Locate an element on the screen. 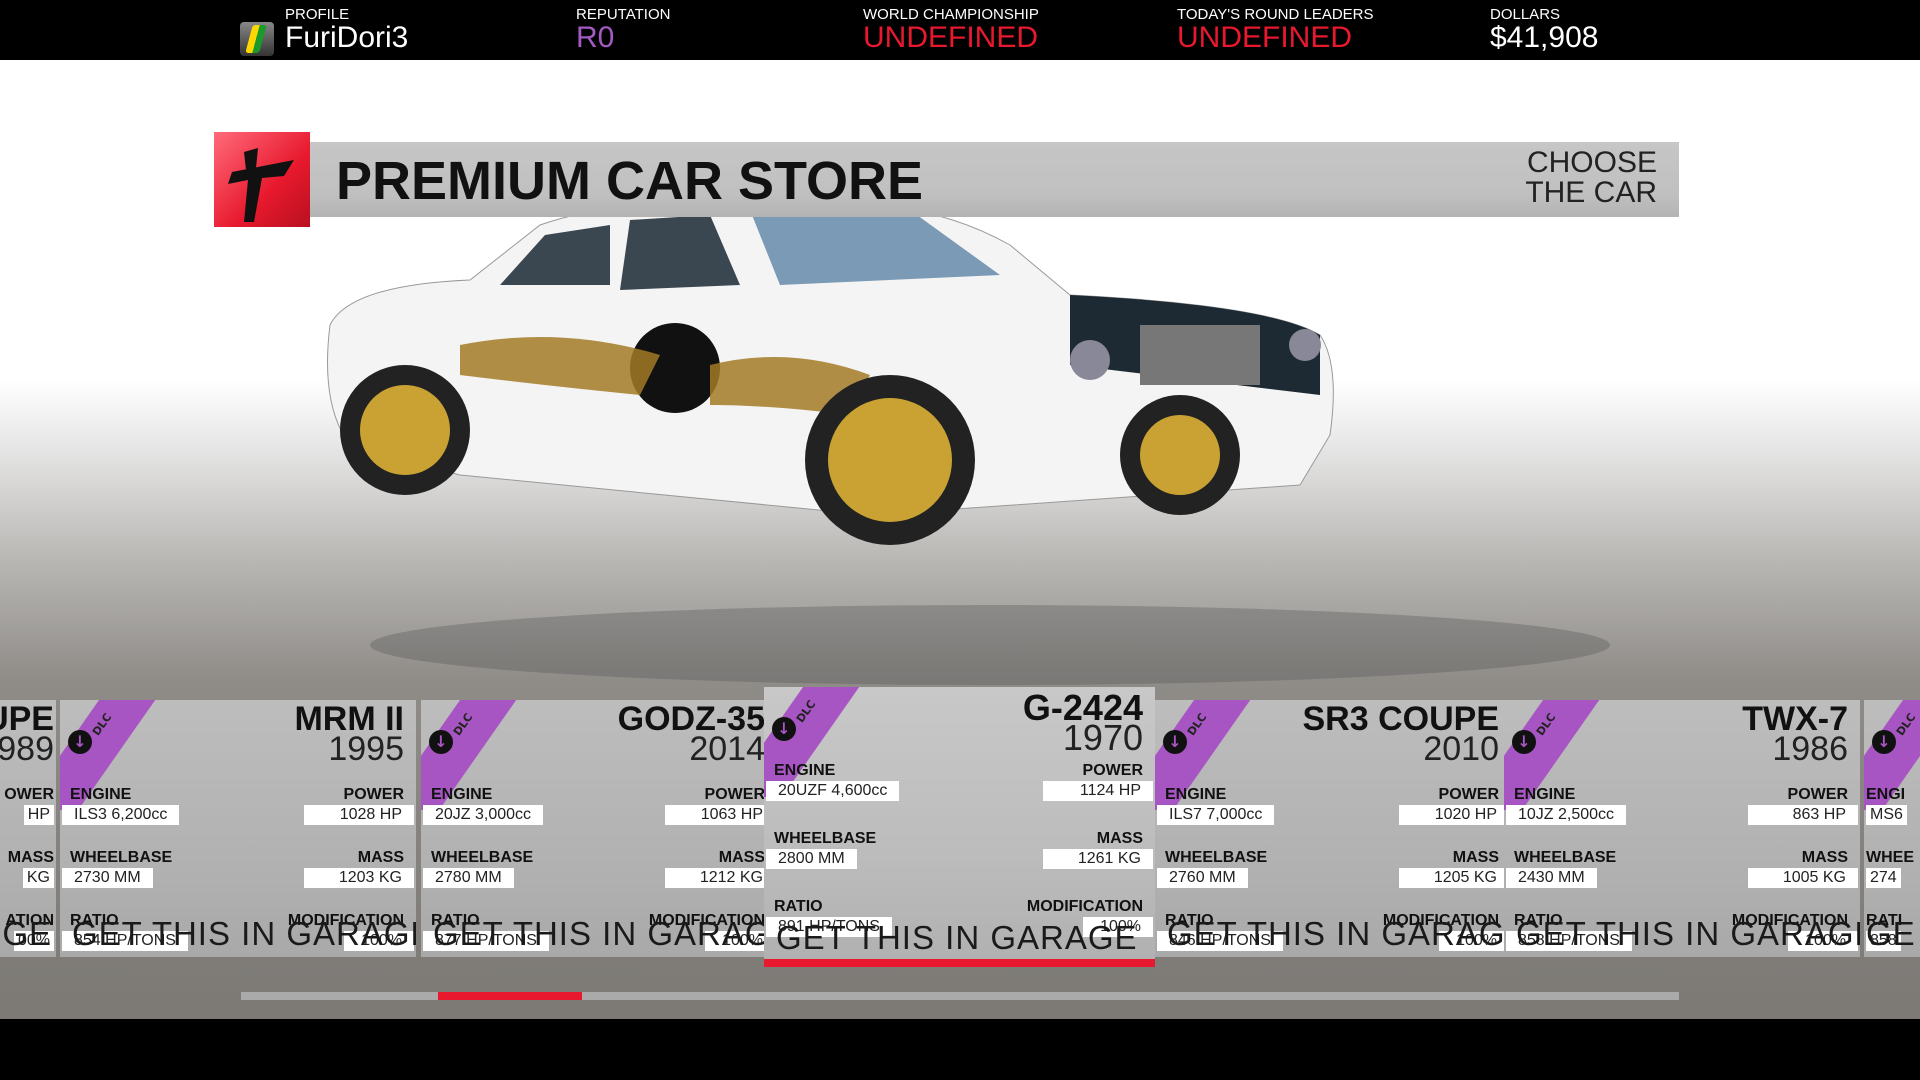  mass-value: 1212 KG is located at coordinates (720, 878).